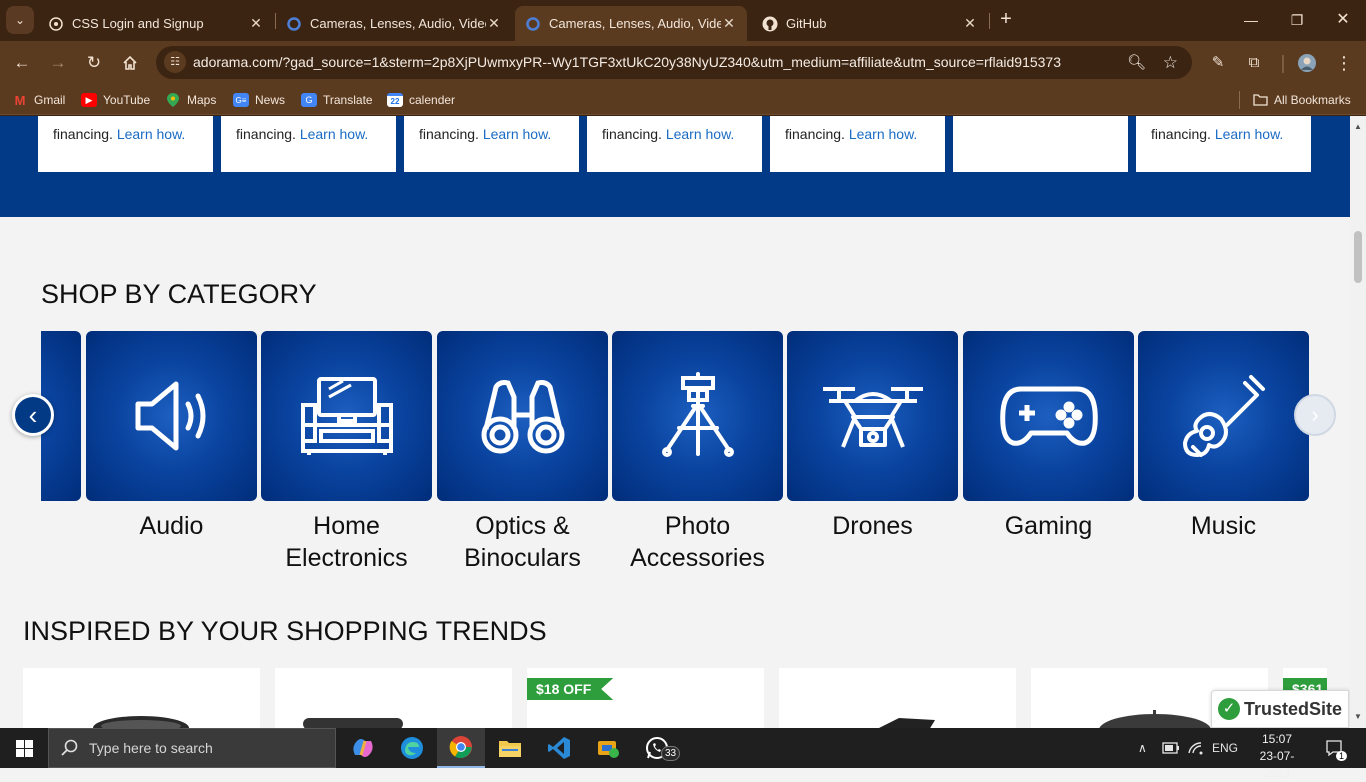 Image resolution: width=1366 pixels, height=782 pixels. I want to click on zoom-icon: 🔍︎, so click(1136, 62).